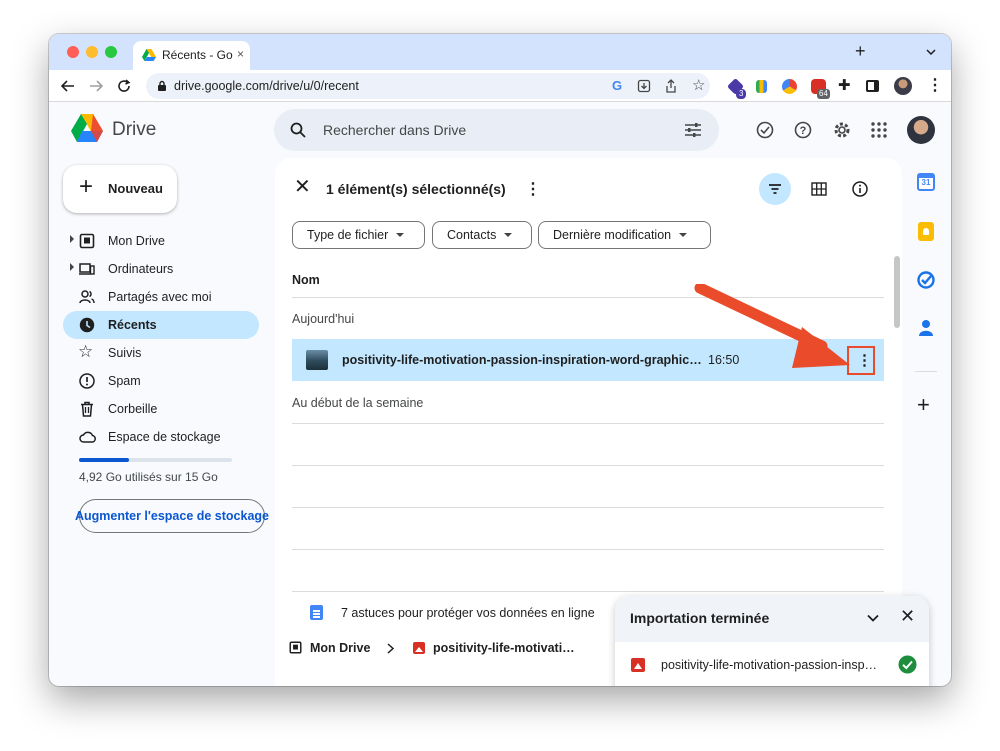 The image size is (1000, 751). Describe the element at coordinates (819, 189) in the screenshot. I see `grid-view-icon` at that location.